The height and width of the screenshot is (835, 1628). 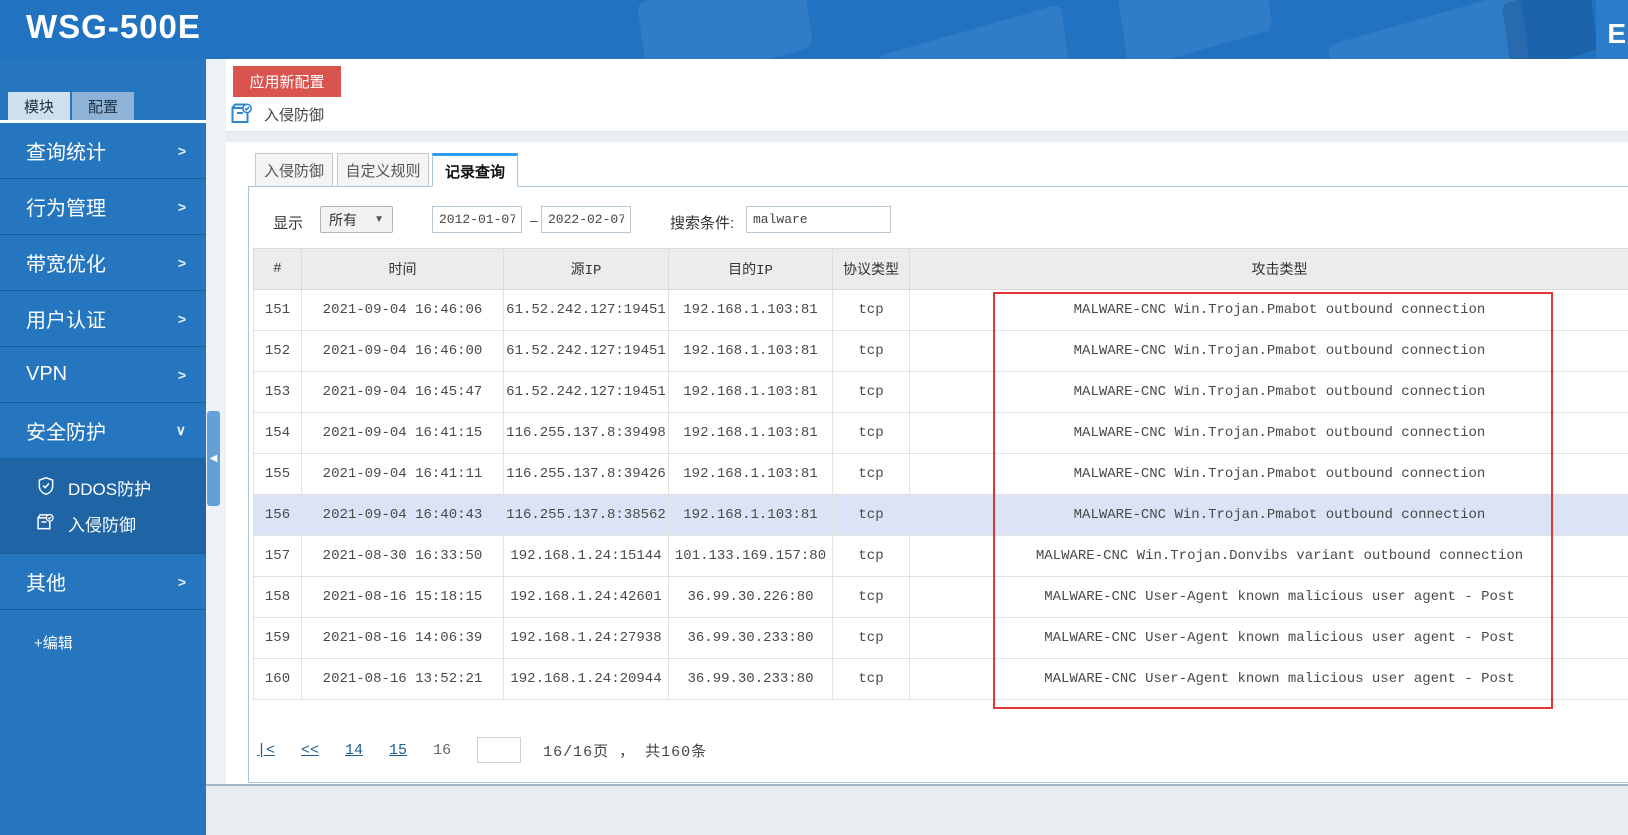 I want to click on page-input, so click(x=499, y=750).